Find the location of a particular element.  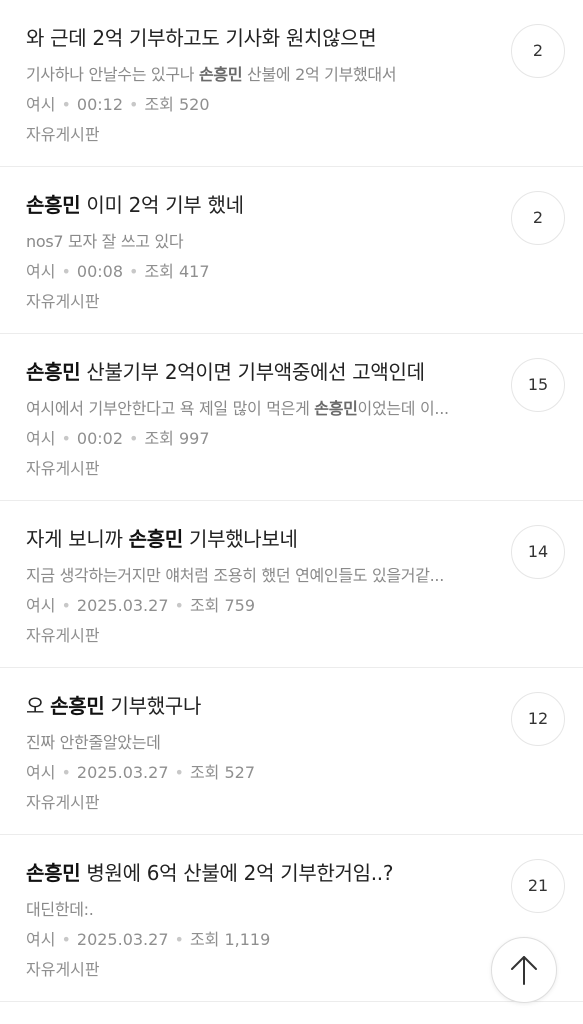

text-segment: 병원에 6억 산불에 2억 기부한거임..? is located at coordinates (237, 873).